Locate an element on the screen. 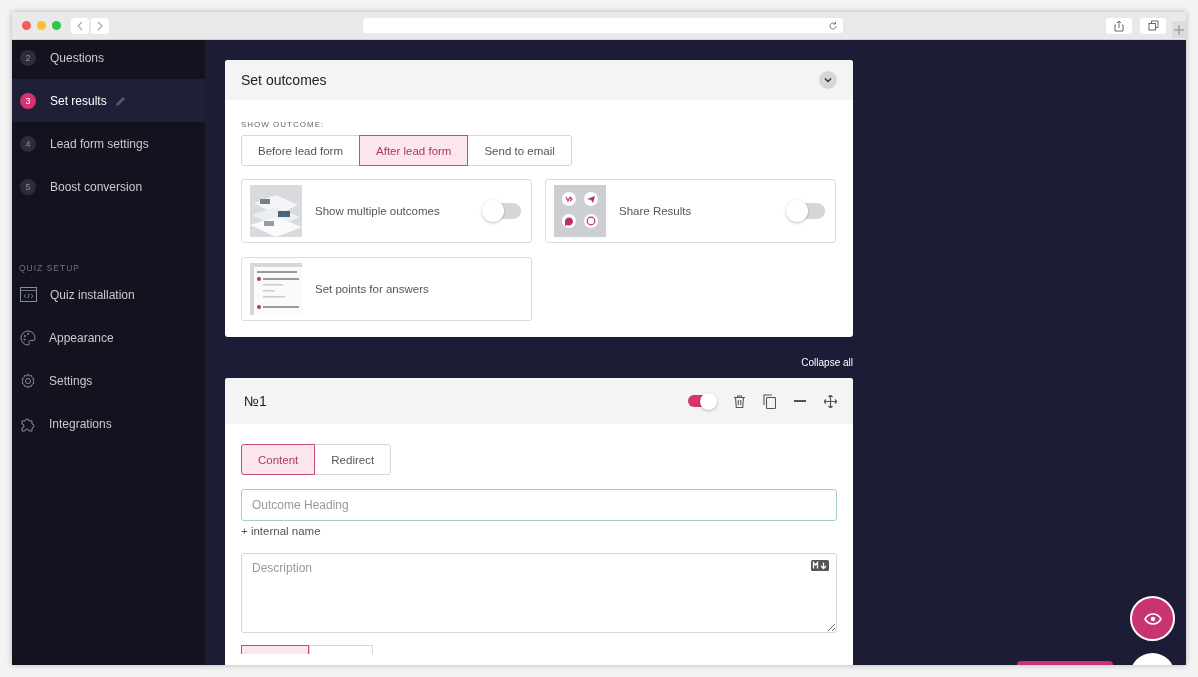  code-window-icon is located at coordinates (28, 294).